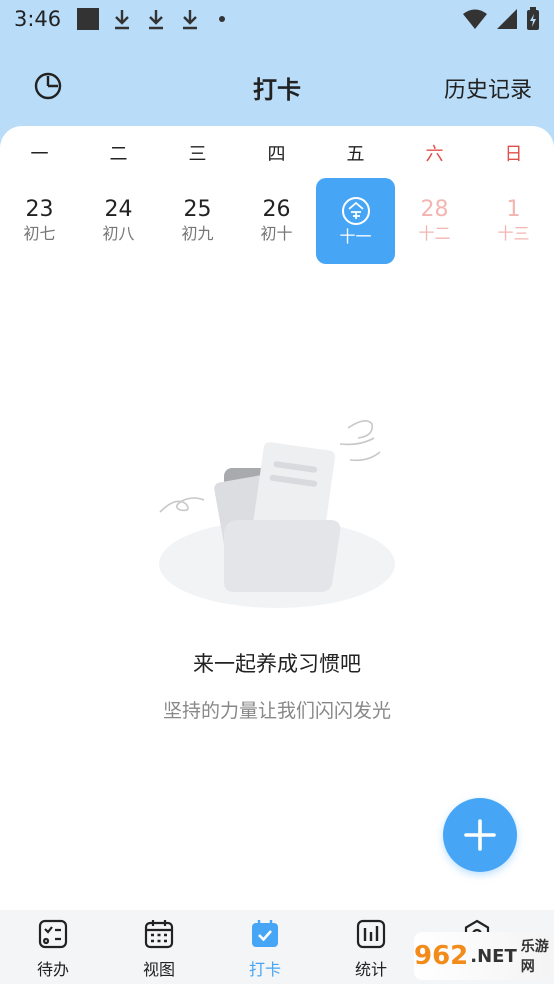 The height and width of the screenshot is (984, 554). What do you see at coordinates (39, 154) in the screenshot?
I see `weekday-label: 一` at bounding box center [39, 154].